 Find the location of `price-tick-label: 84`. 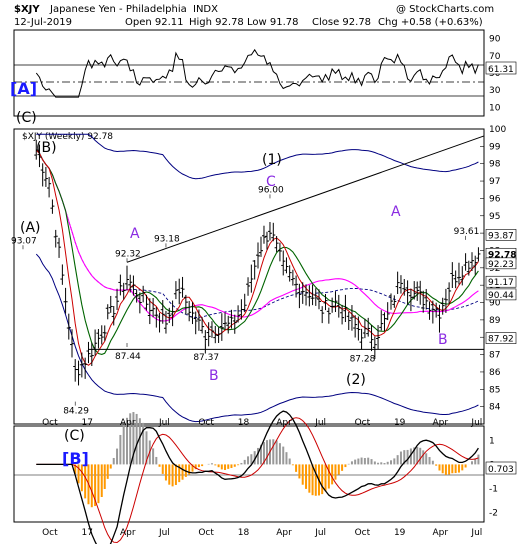

price-tick-label: 84 is located at coordinates (495, 408).